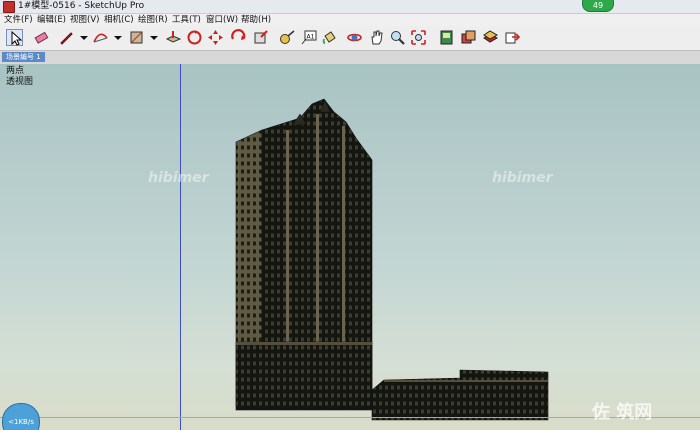 The height and width of the screenshot is (430, 700). What do you see at coordinates (136, 37) in the screenshot?
I see `rectangle-icon` at bounding box center [136, 37].